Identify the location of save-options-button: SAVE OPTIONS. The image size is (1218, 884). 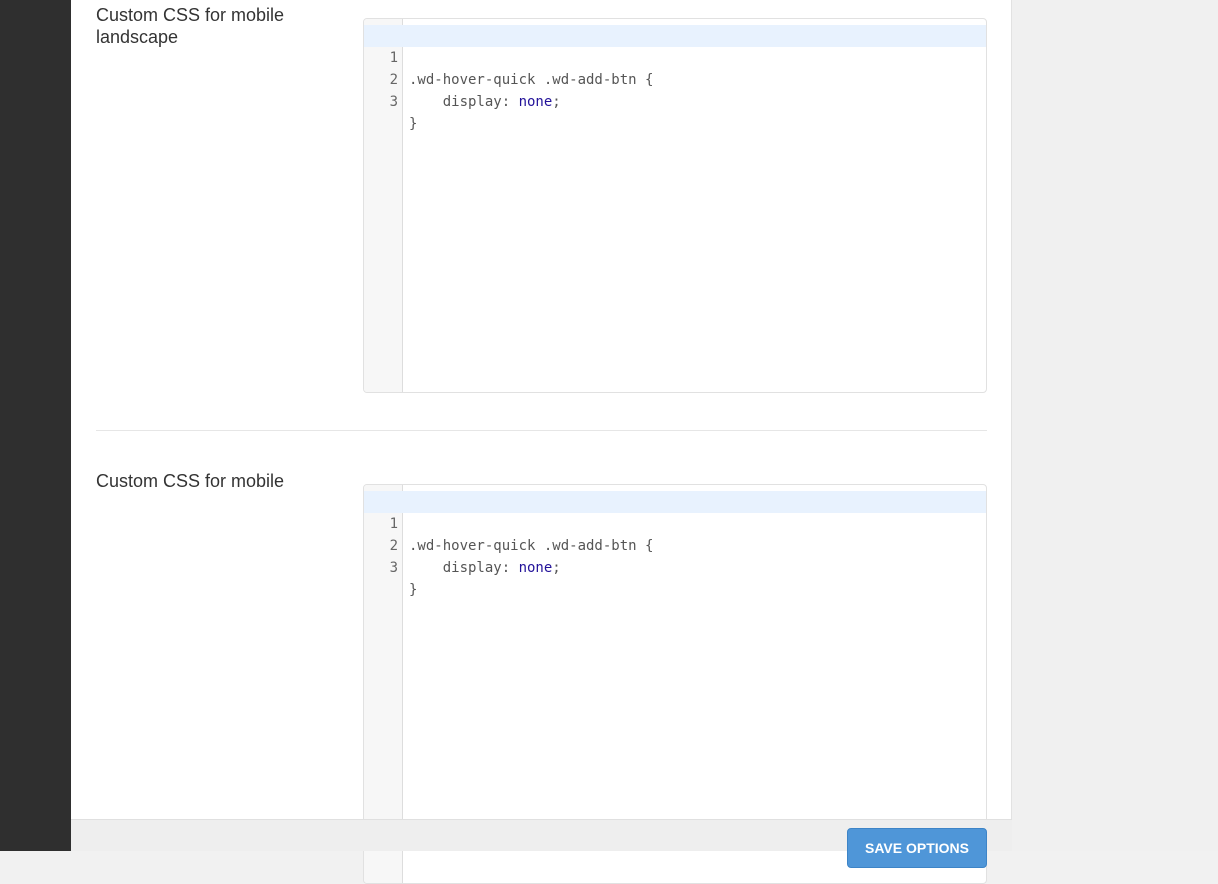
(917, 848).